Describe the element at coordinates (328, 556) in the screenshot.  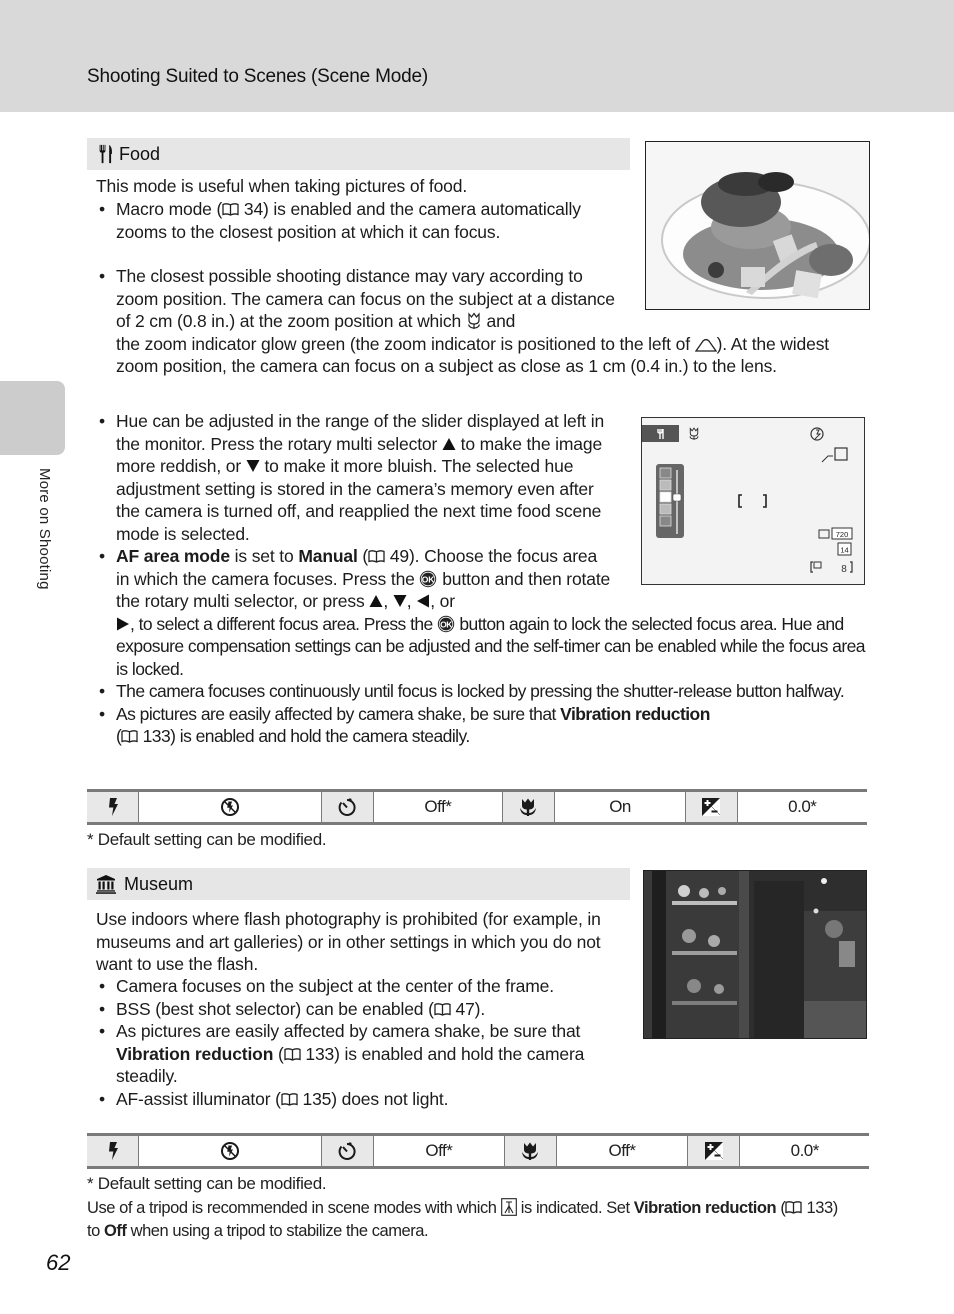
I see `manual-label: Manual` at that location.